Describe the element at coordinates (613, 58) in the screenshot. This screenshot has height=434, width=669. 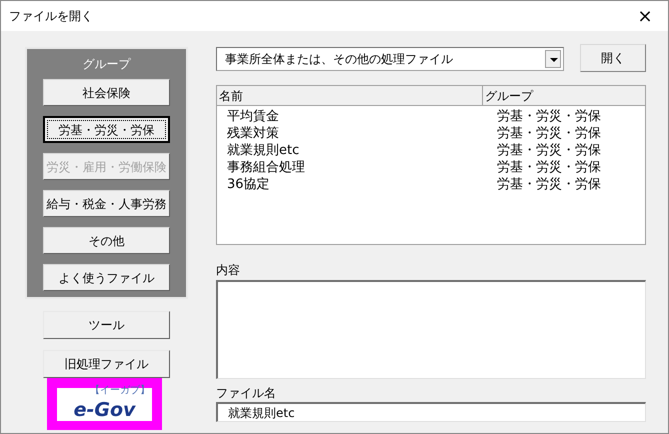
I see `open-button: 開く` at that location.